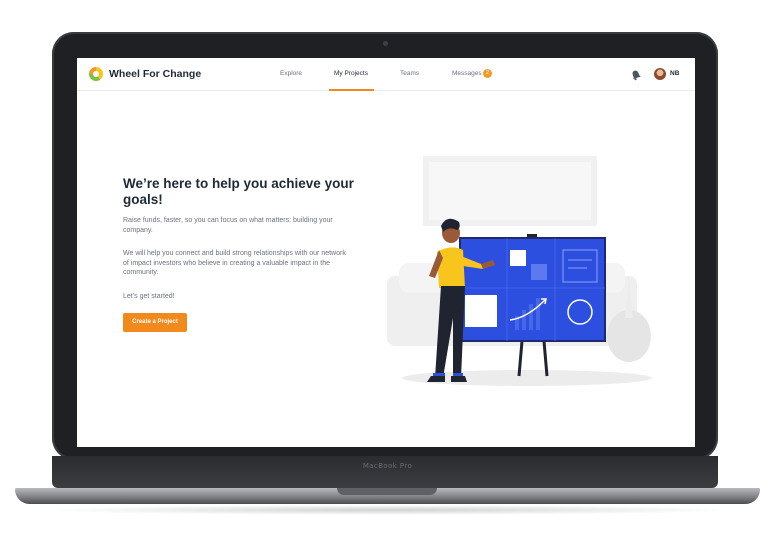  I want to click on person-sock-right, so click(458, 374).